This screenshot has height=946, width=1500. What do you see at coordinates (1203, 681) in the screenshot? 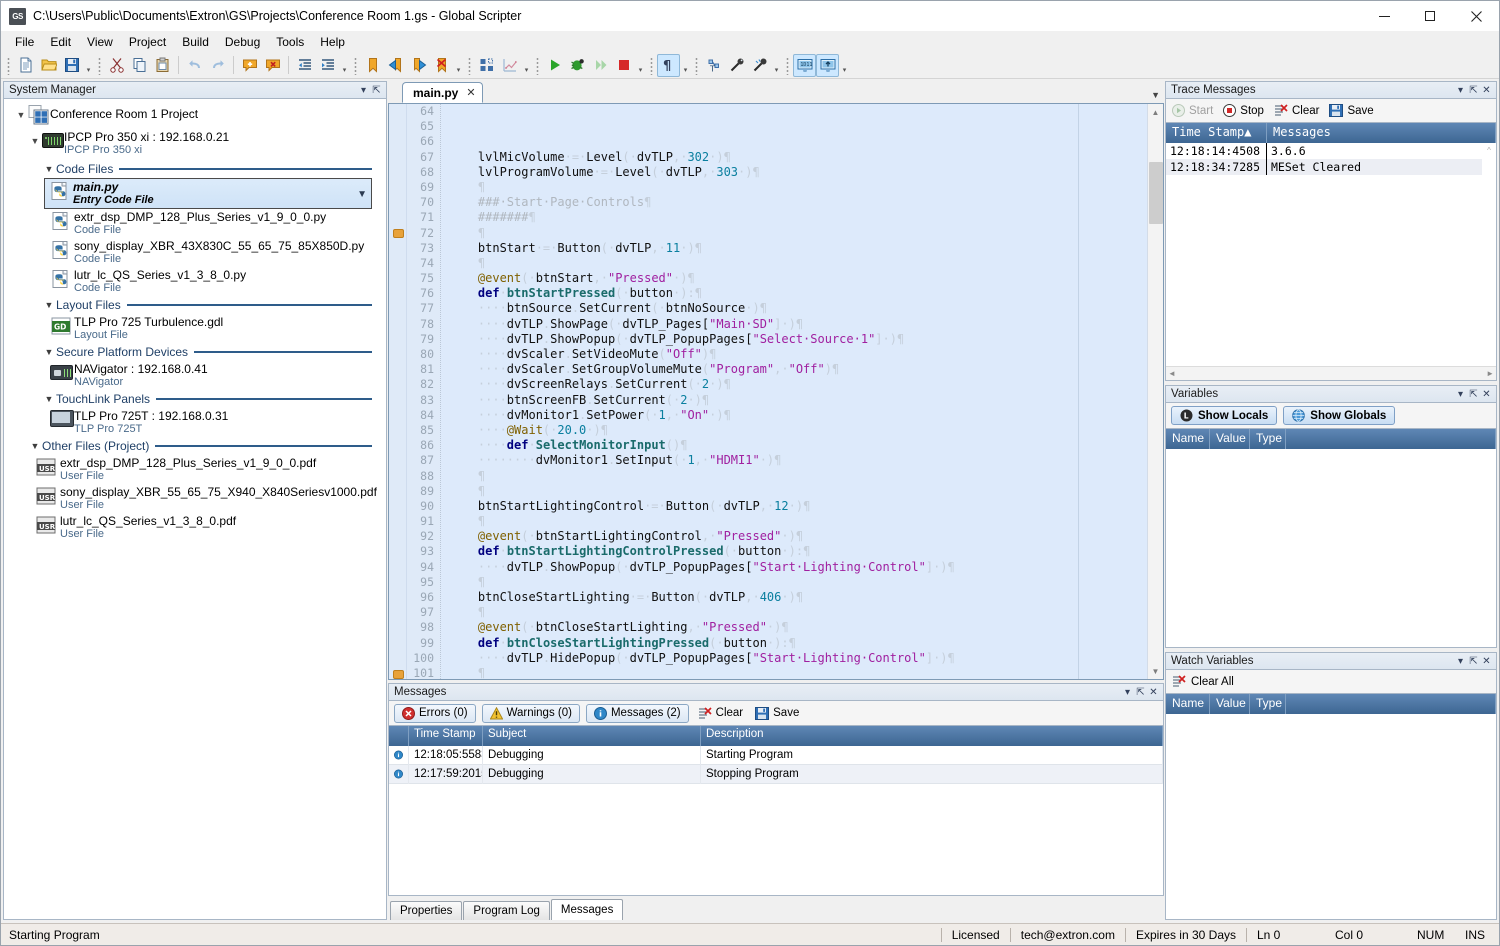
I see `clear-all-button: Clear All` at bounding box center [1203, 681].